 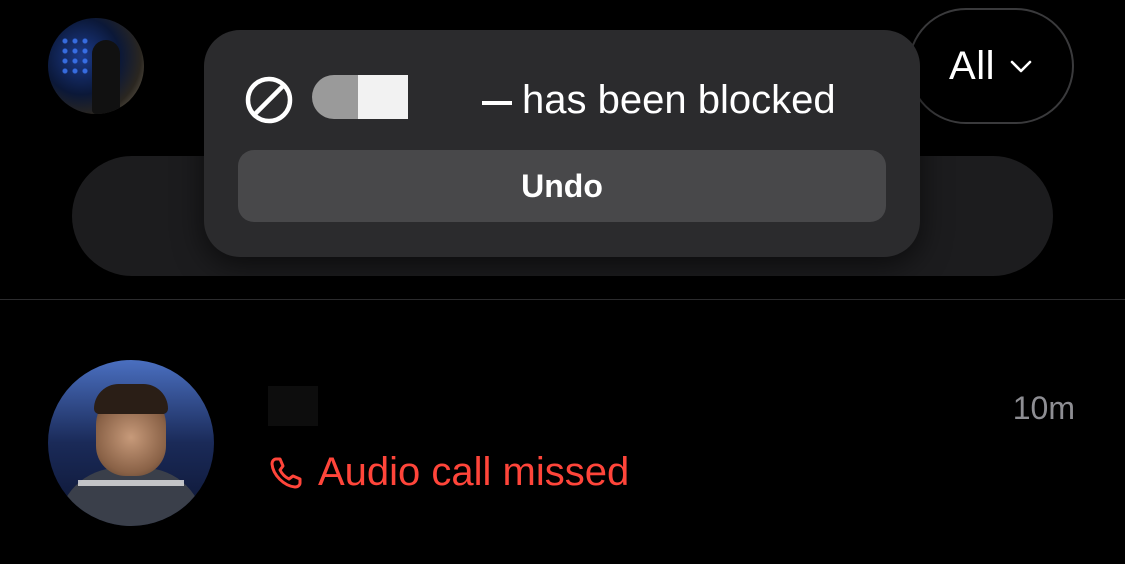 What do you see at coordinates (562, 299) in the screenshot?
I see `divider` at bounding box center [562, 299].